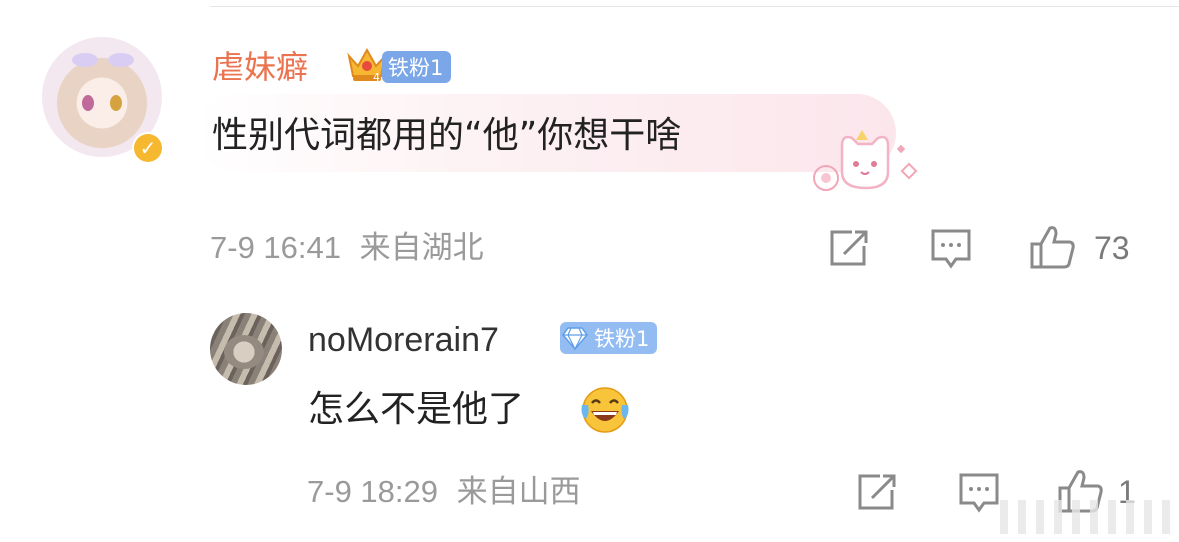 The width and height of the screenshot is (1179, 542). I want to click on comment-meta: 7-9 16:41 来自湖北, so click(347, 248).